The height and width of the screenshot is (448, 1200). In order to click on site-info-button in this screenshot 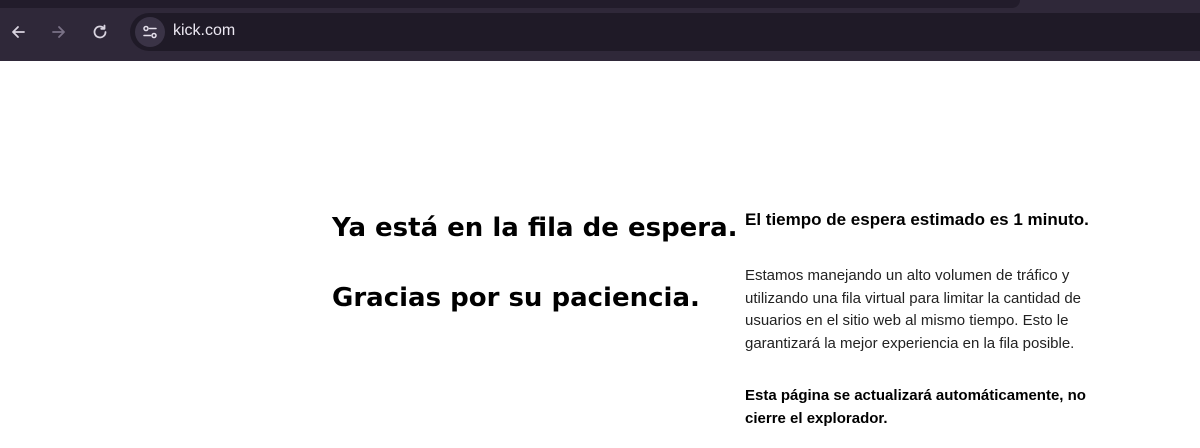, I will do `click(150, 32)`.